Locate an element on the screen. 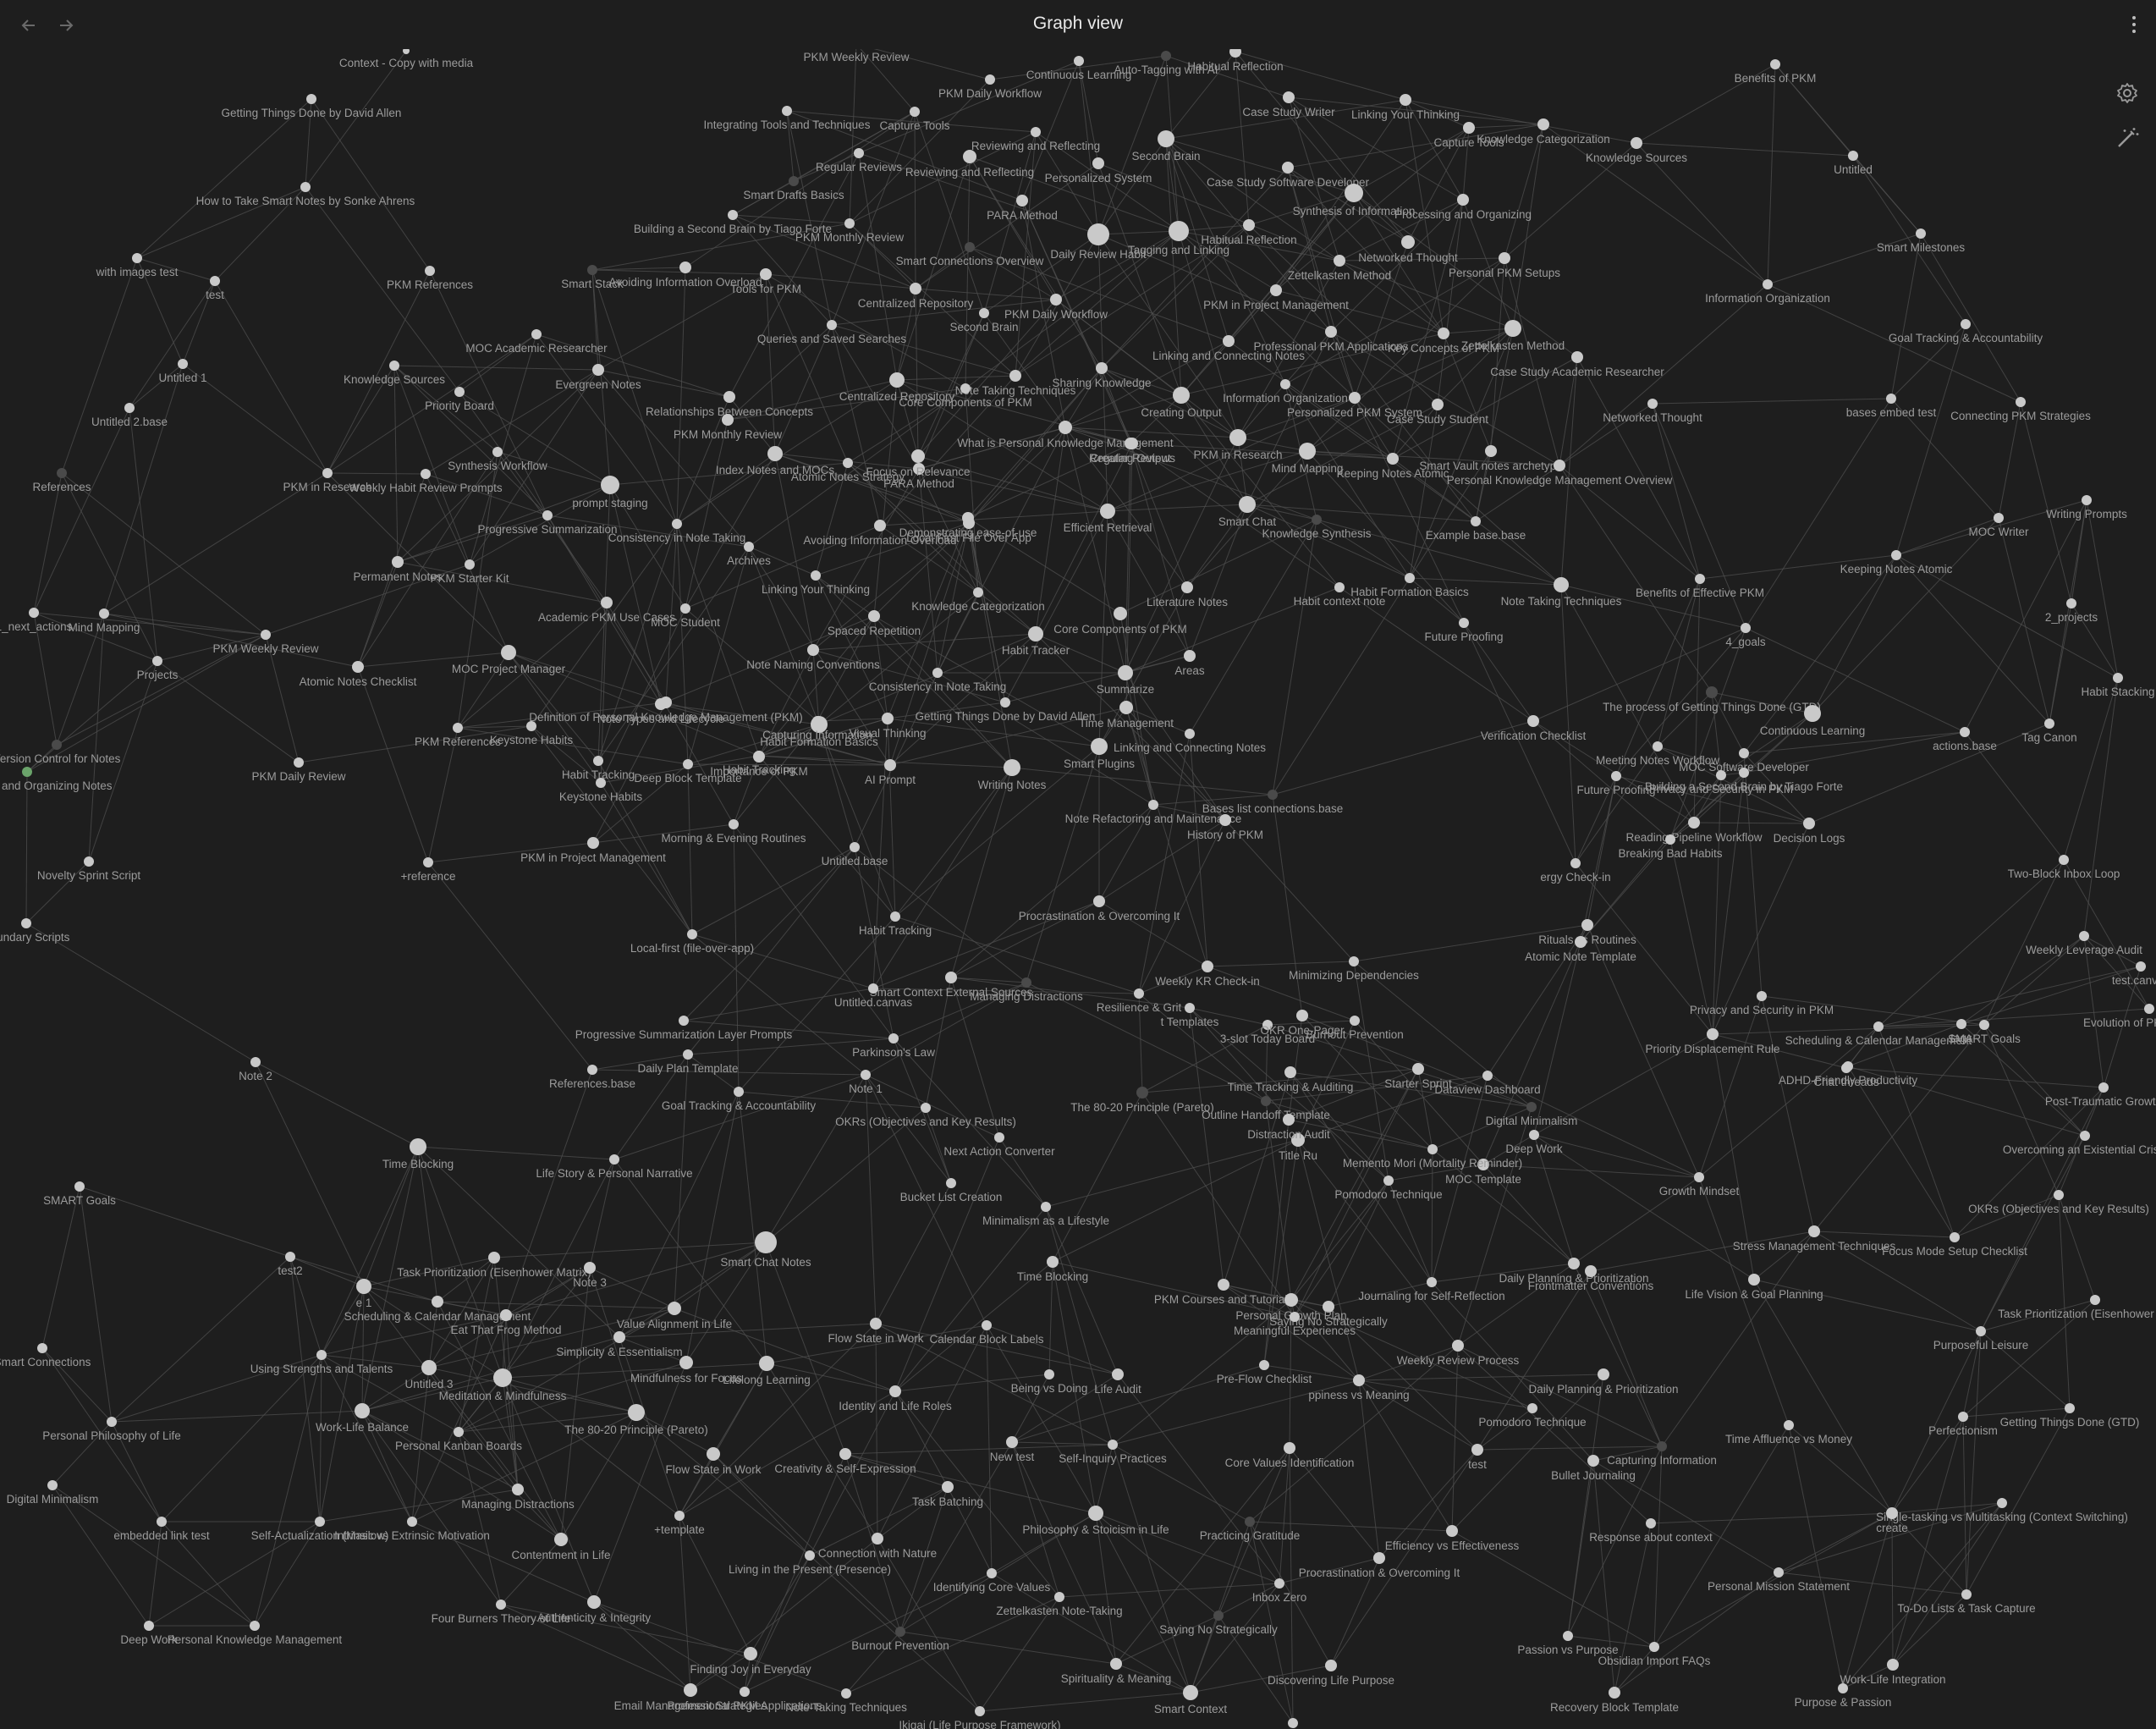 This screenshot has width=2156, height=1729. graph-node: Keystone Habits is located at coordinates (601, 790).